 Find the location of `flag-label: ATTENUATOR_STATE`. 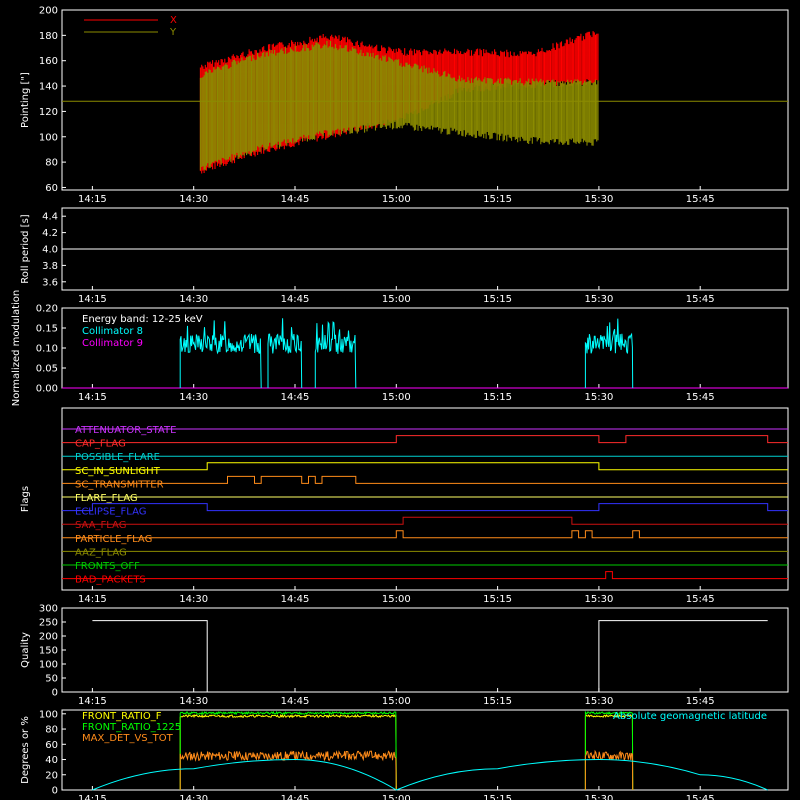

flag-label: ATTENUATOR_STATE is located at coordinates (125, 430).